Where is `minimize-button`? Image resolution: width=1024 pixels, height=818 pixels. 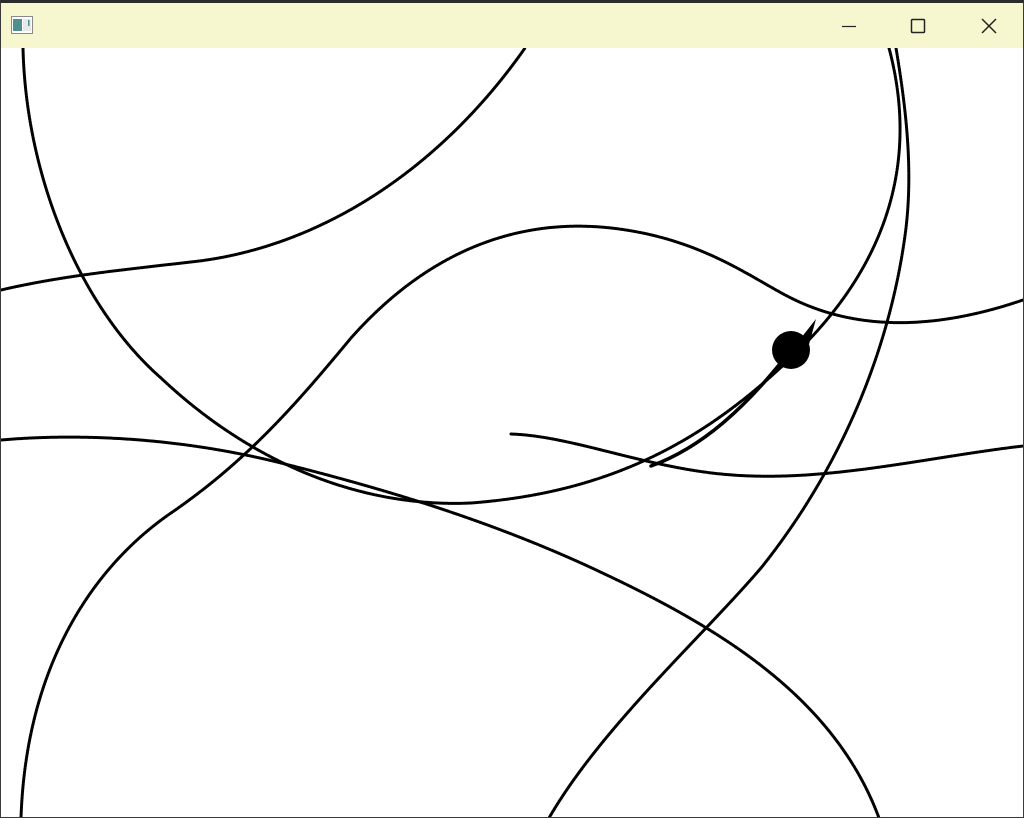
minimize-button is located at coordinates (849, 25).